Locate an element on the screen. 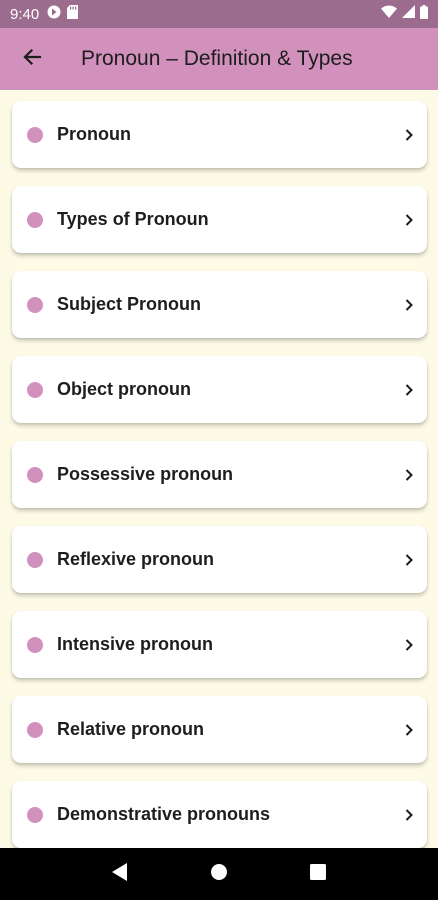 This screenshot has width=438, height=900. status-left-icons is located at coordinates (63, 14).